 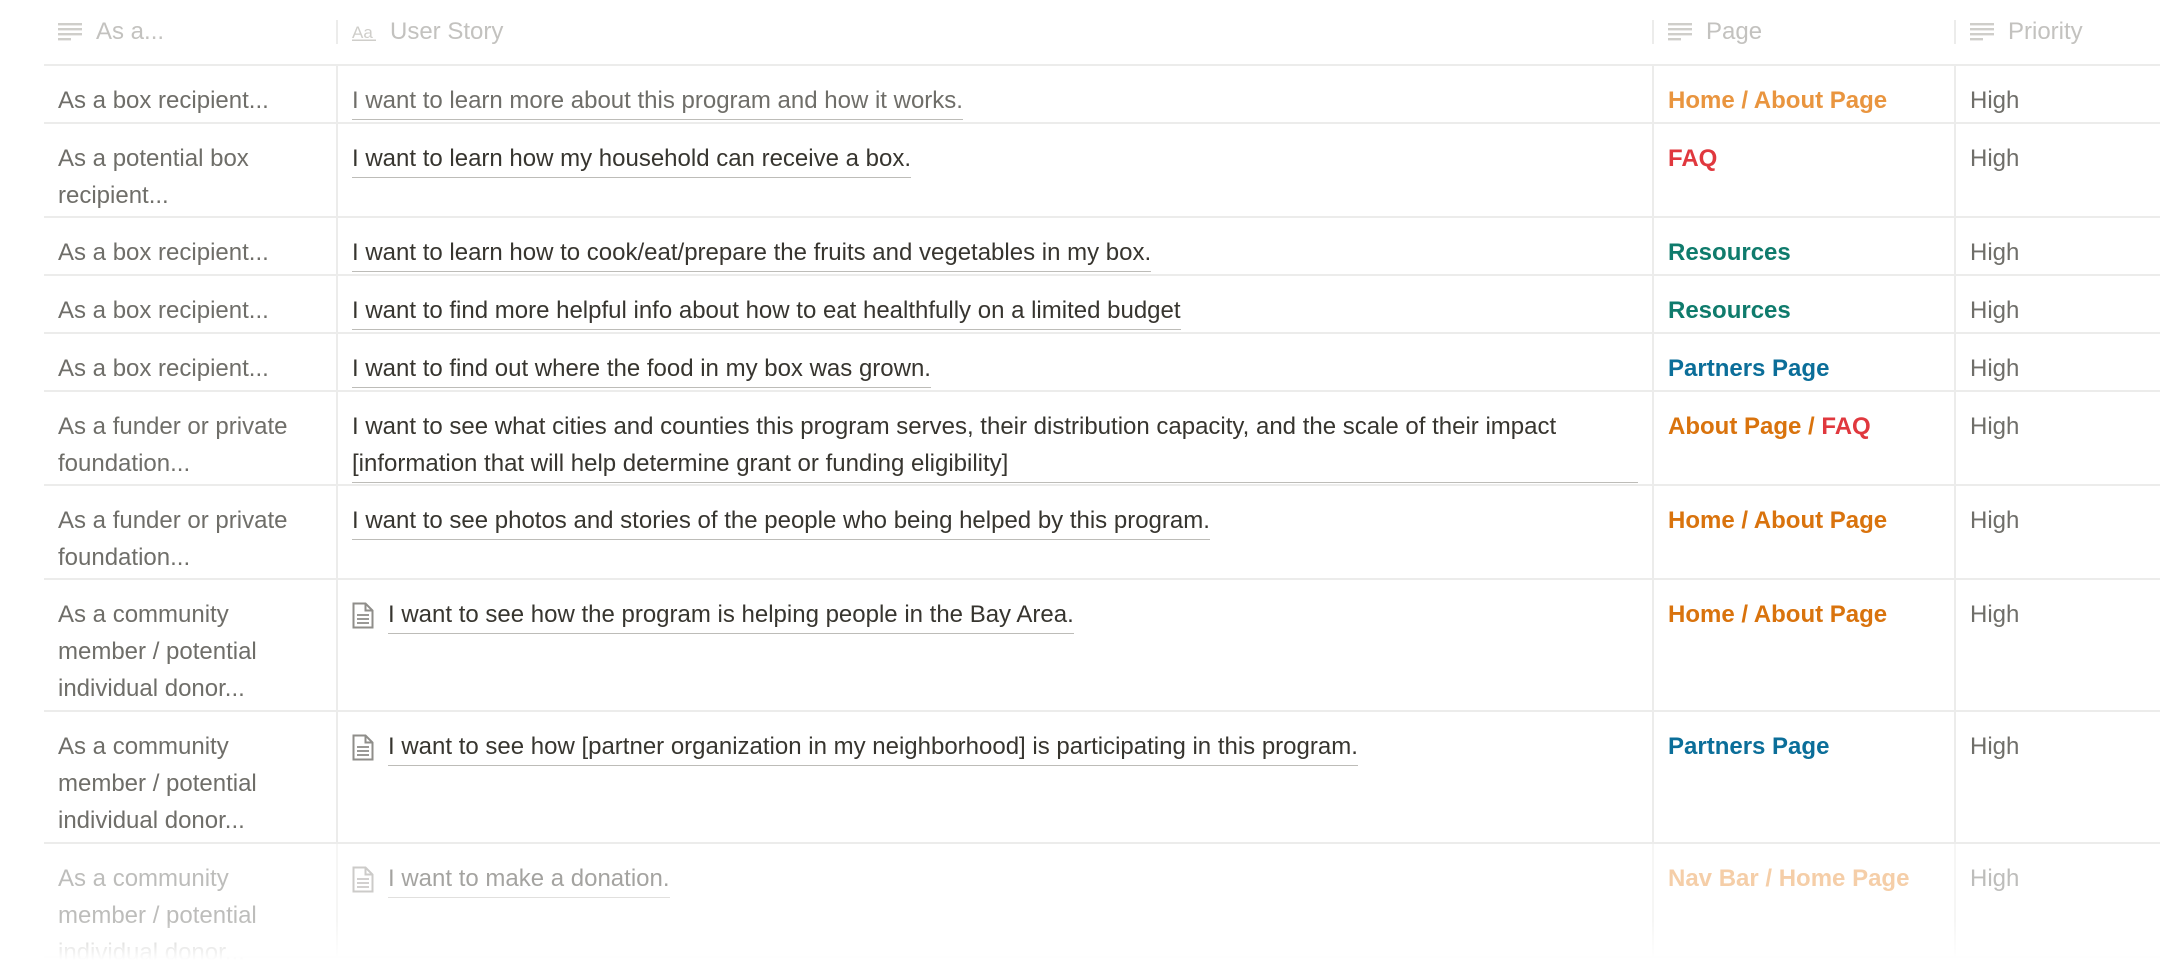 I want to click on column-header-story: Aa User Story, so click(x=995, y=32).